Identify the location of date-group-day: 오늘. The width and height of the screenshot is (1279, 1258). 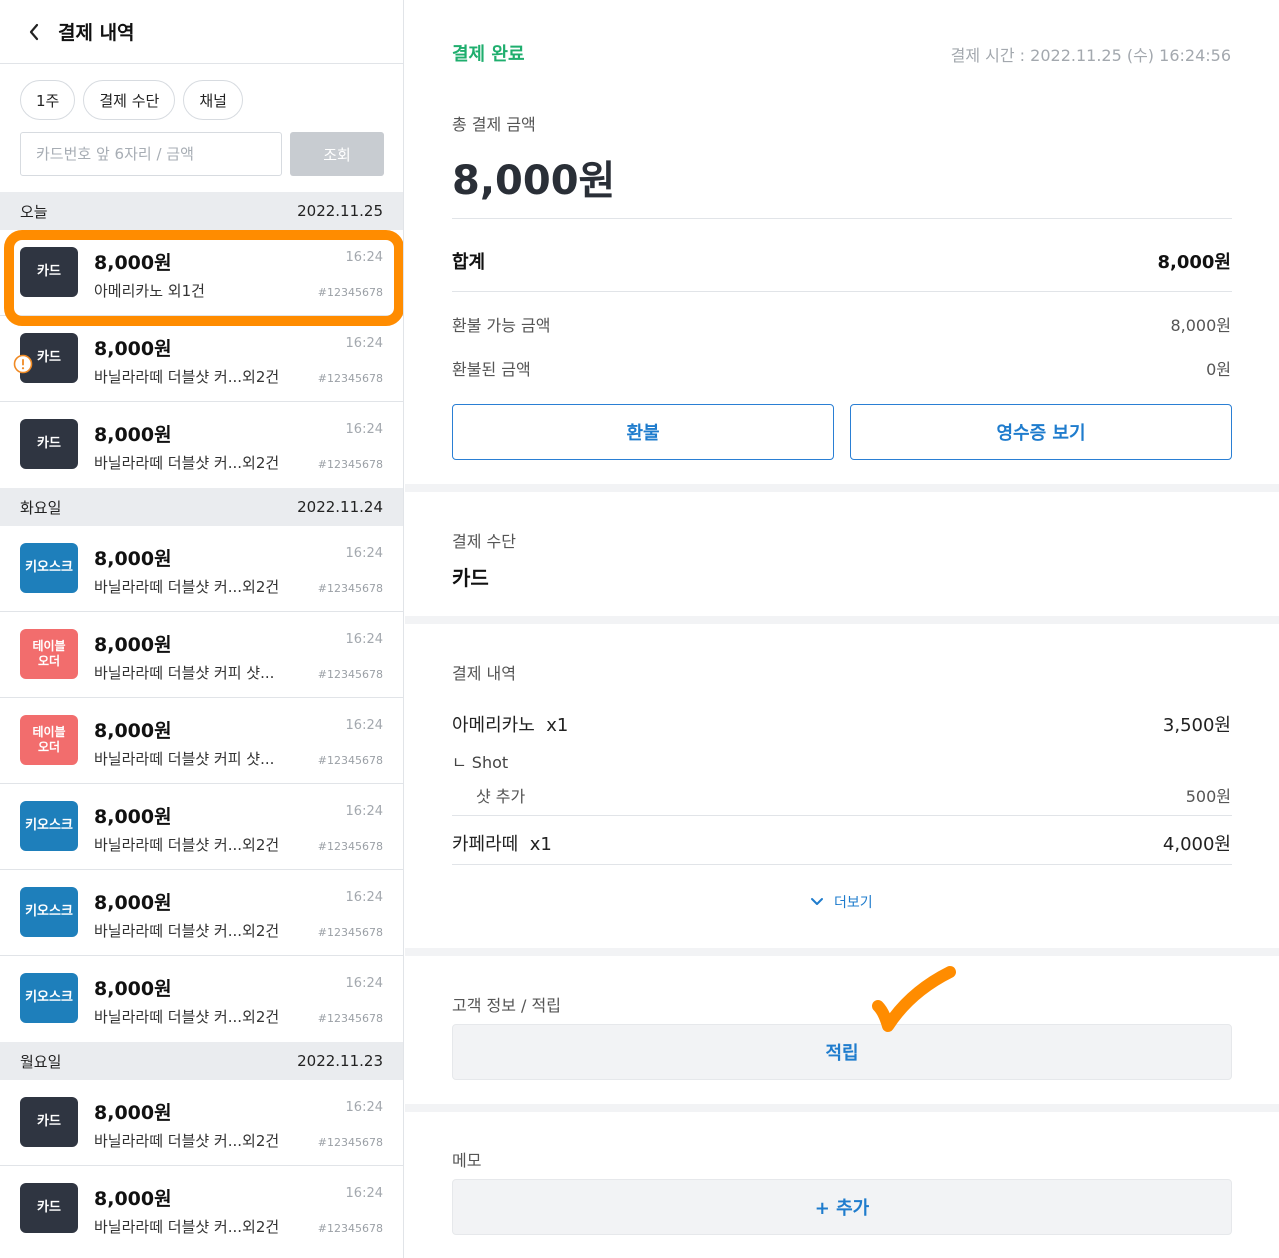
(34, 211).